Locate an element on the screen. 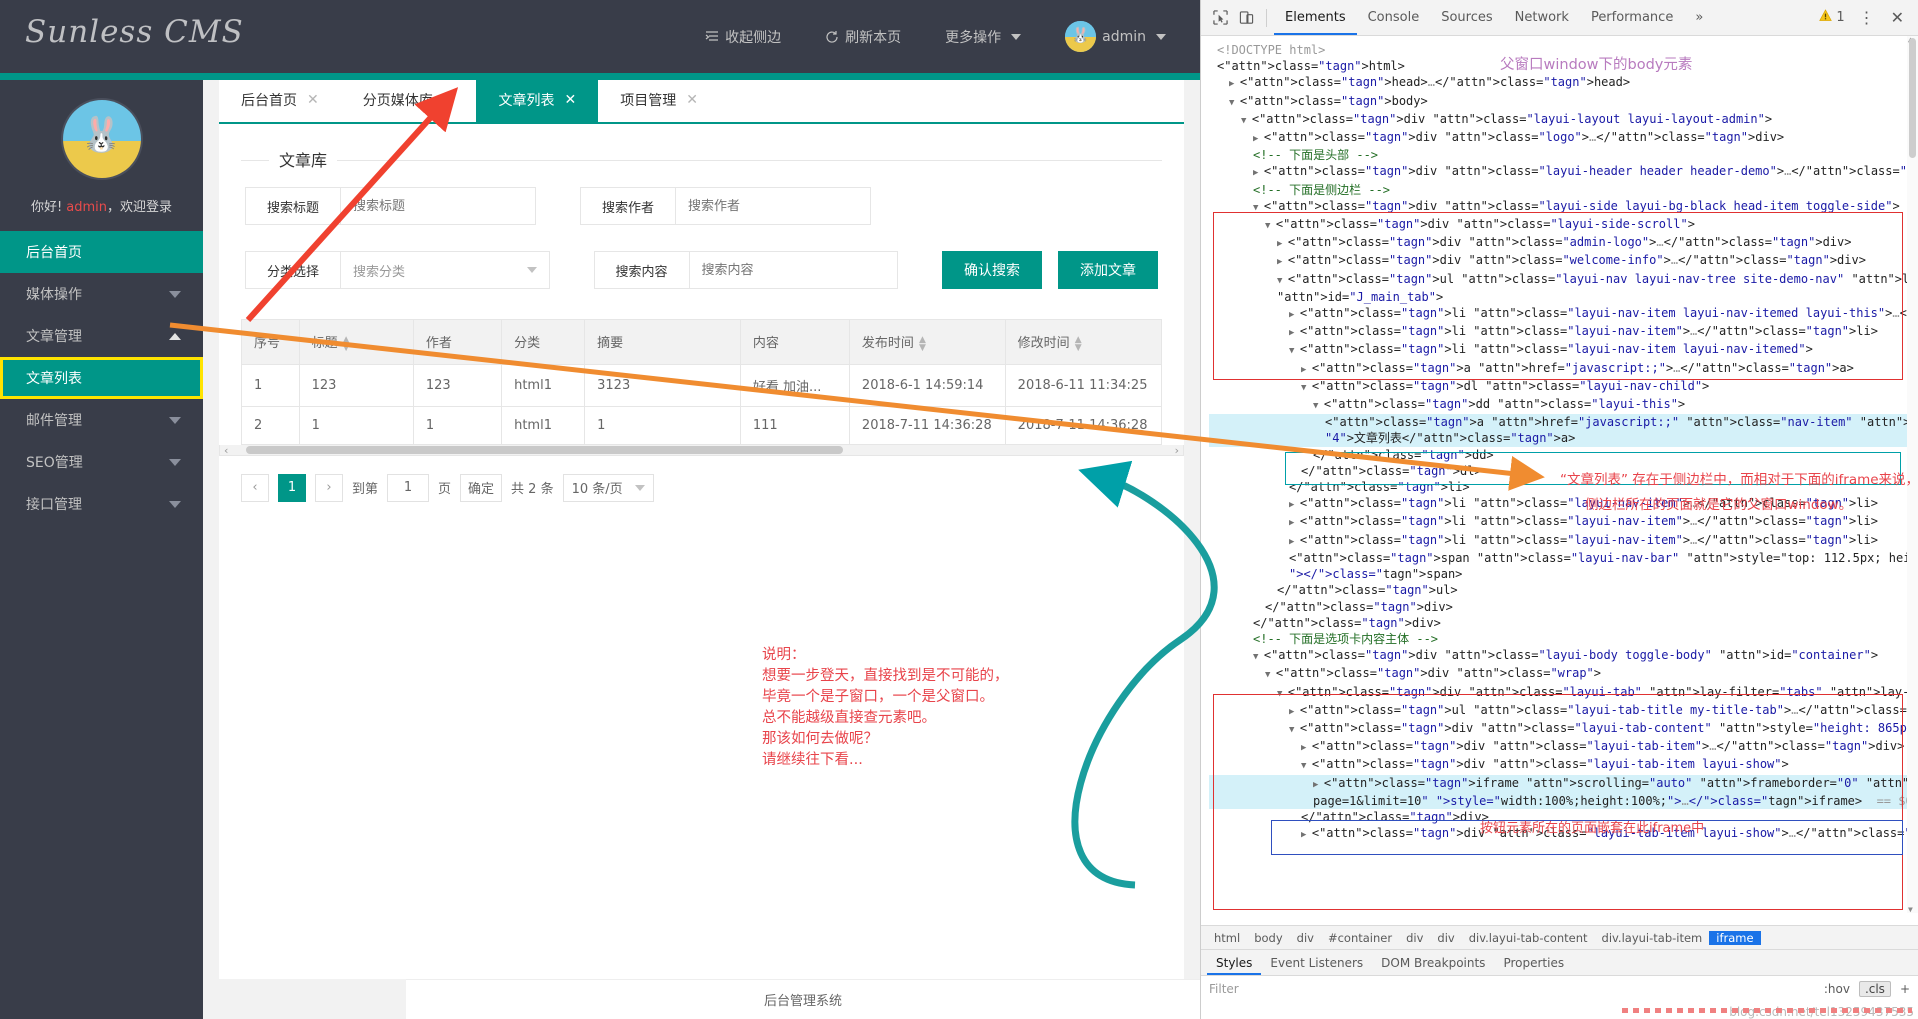 The width and height of the screenshot is (1918, 1019). dom-tree-line: "></">class="tagn">span> is located at coordinates (1563, 574).